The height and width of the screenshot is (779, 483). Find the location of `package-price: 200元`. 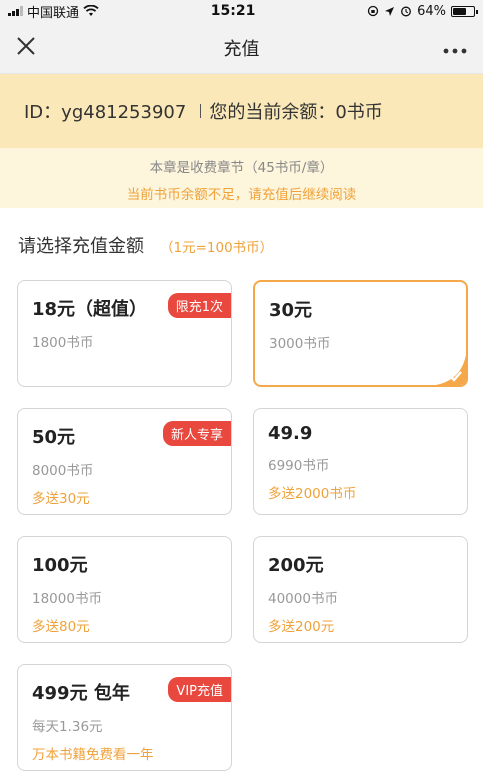

package-price: 200元 is located at coordinates (296, 565).